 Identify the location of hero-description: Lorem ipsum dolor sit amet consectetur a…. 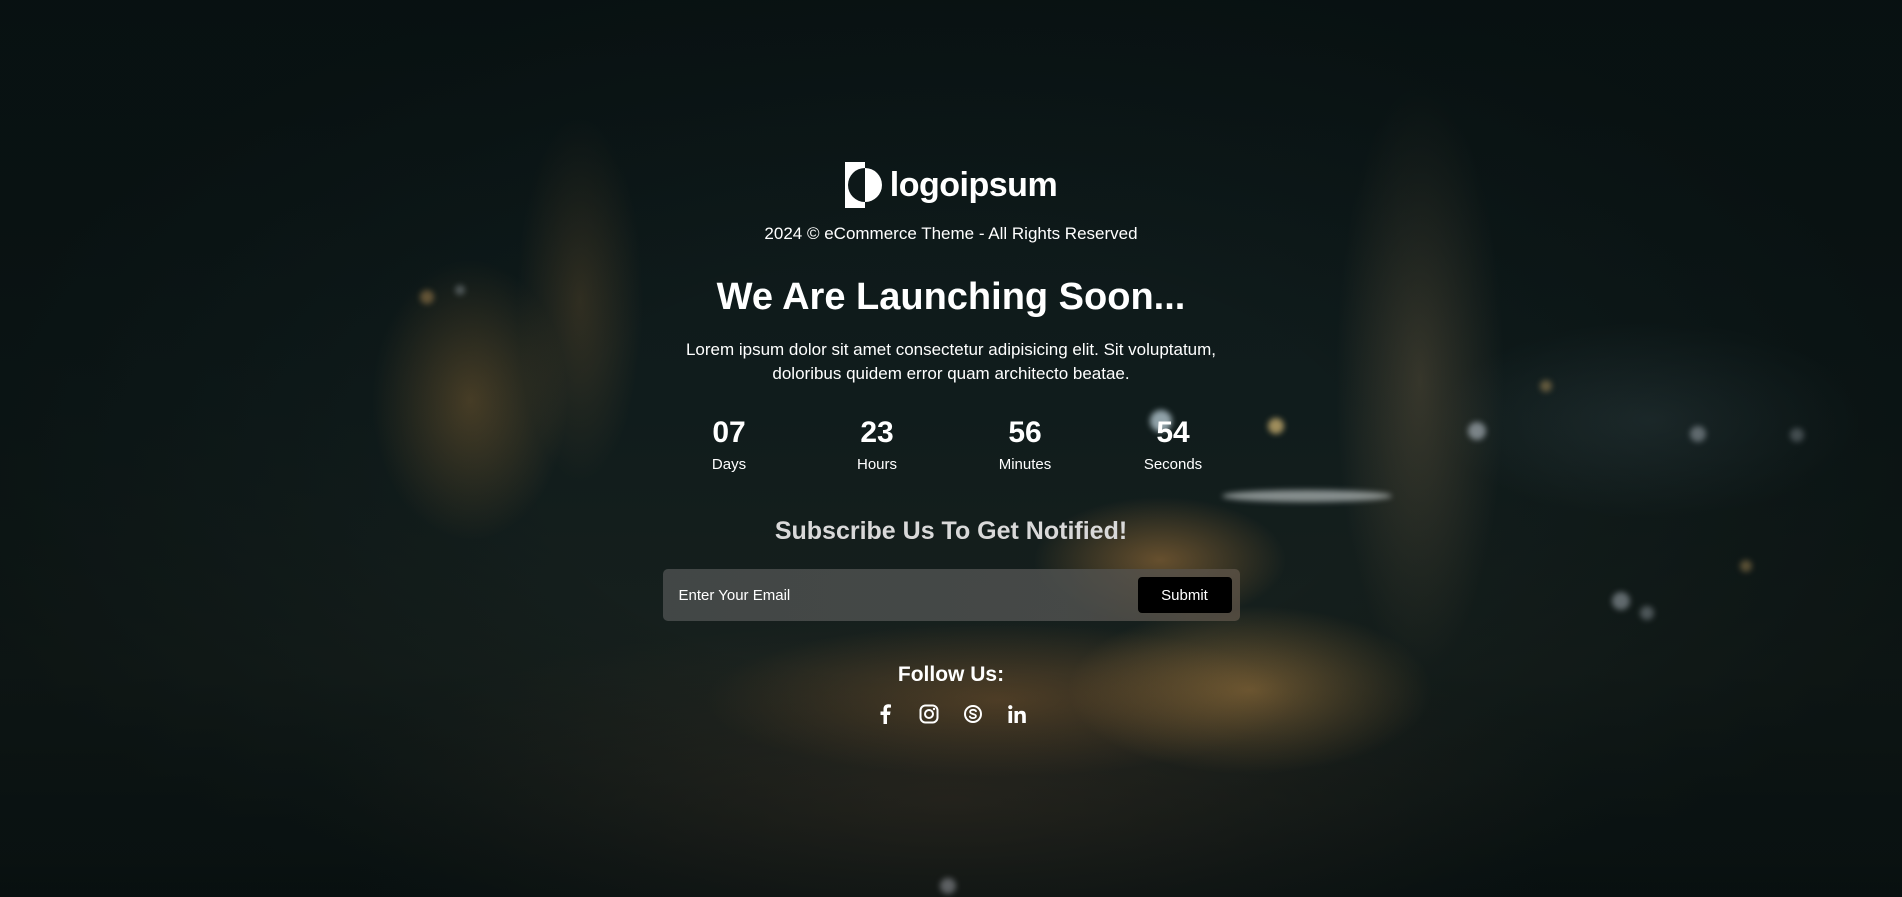
(951, 361).